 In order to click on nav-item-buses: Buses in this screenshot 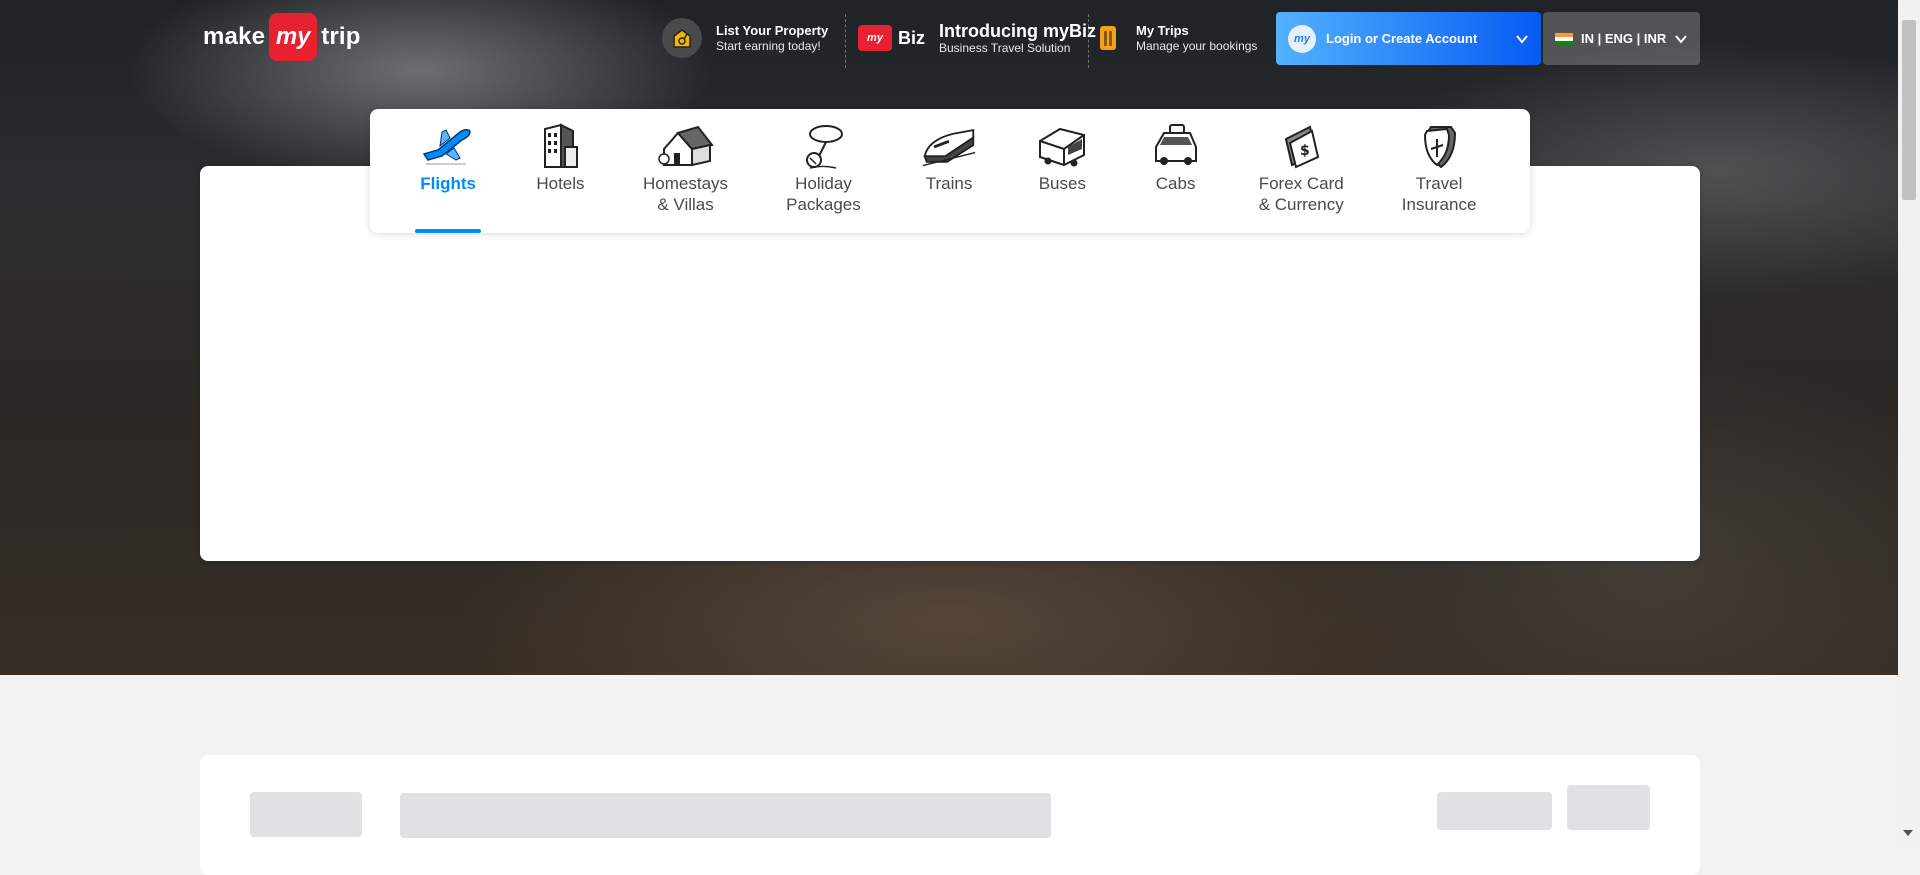, I will do `click(1062, 171)`.